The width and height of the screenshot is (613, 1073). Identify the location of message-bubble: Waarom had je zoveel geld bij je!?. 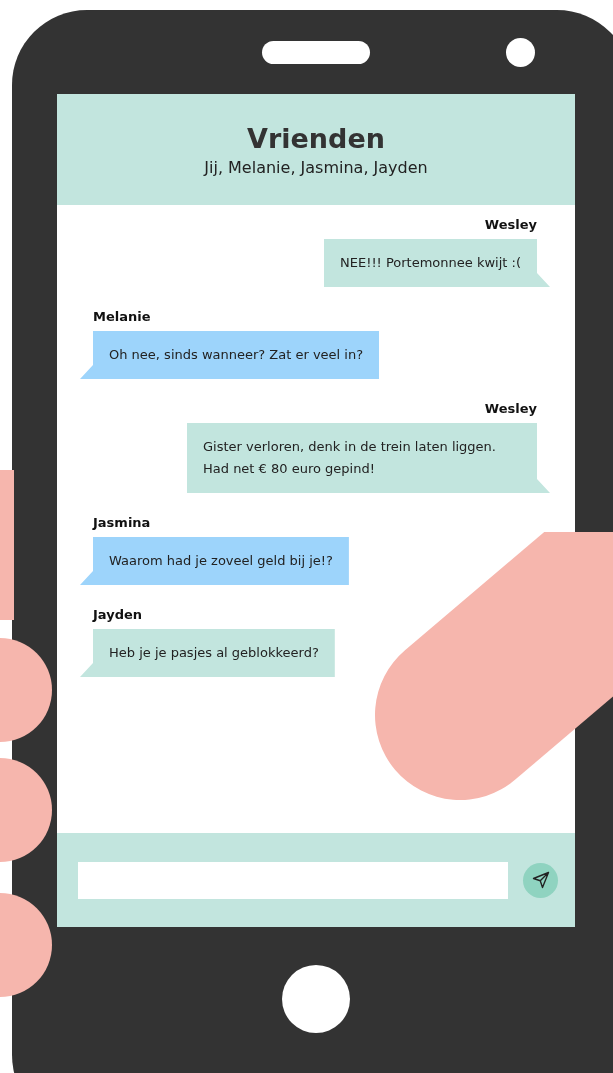
(214, 561).